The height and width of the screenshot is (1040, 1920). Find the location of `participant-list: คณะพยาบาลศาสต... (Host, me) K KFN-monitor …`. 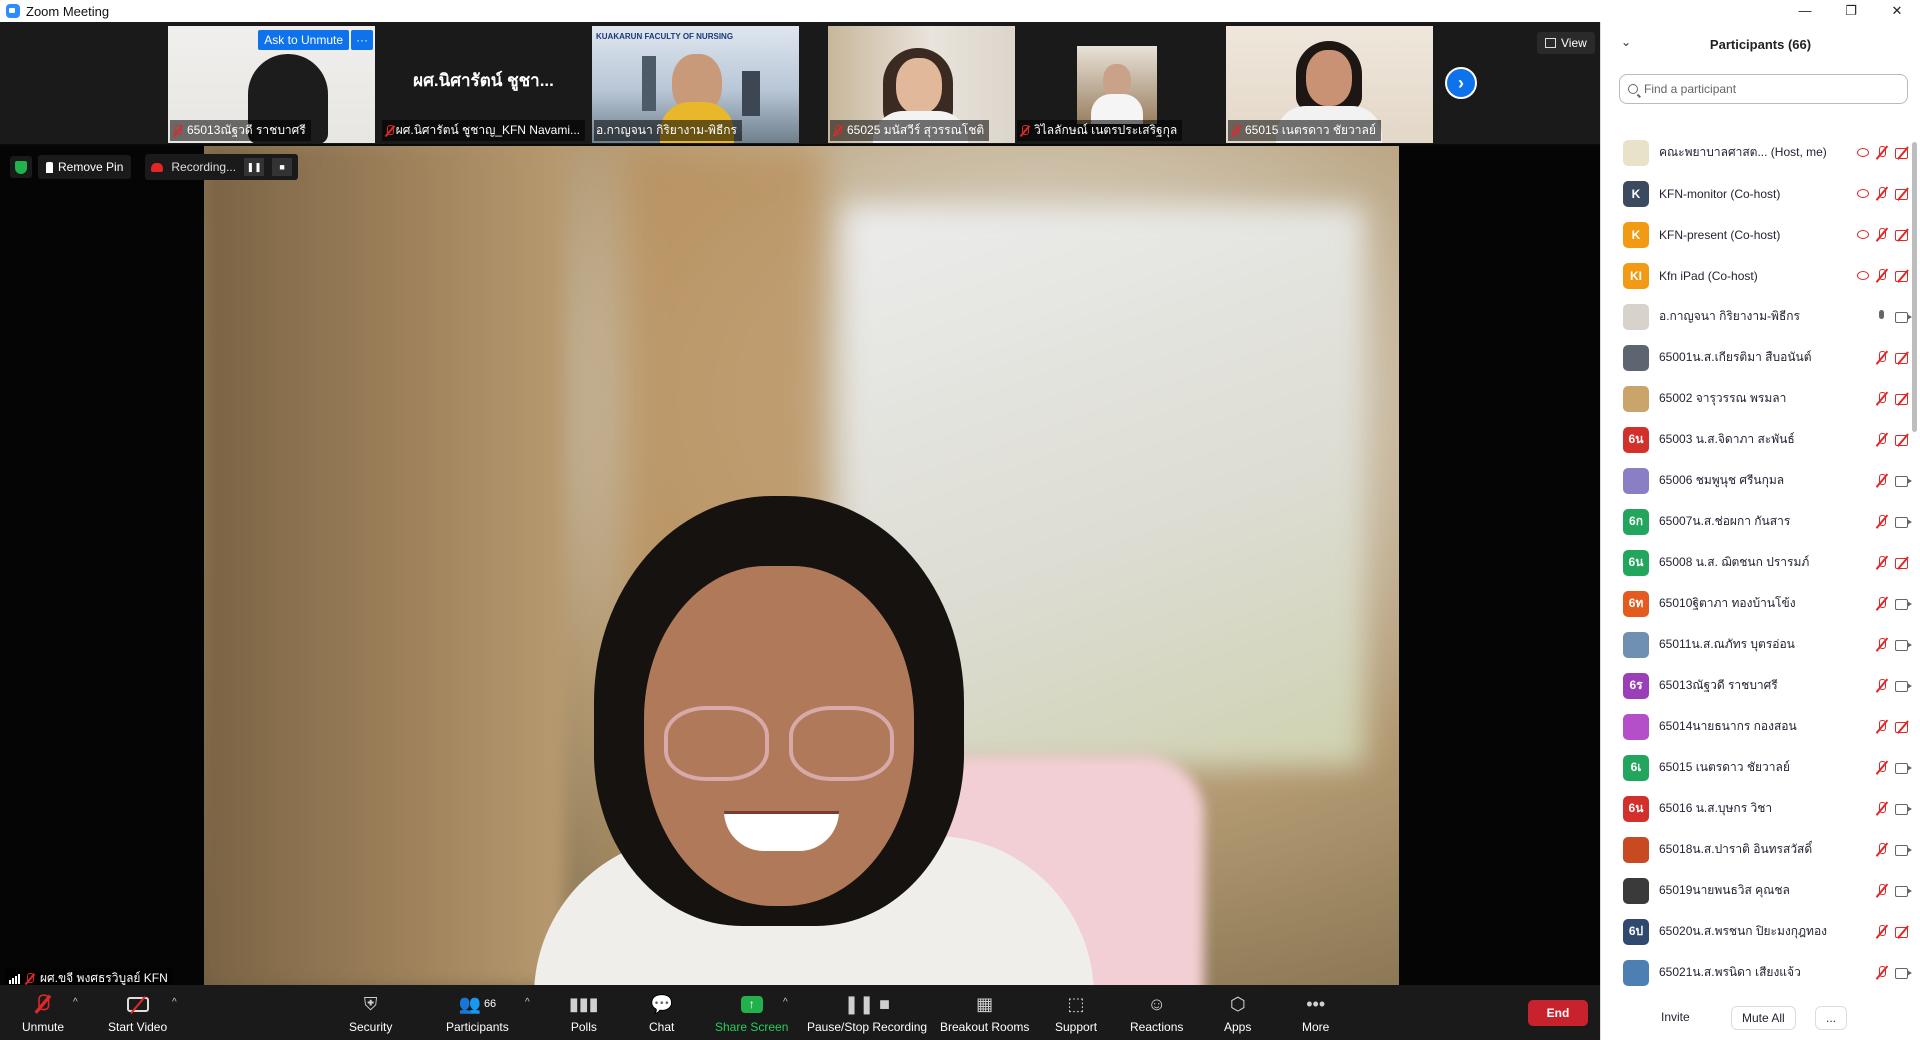

participant-list: คณะพยาบาลศาสต... (Host, me) K KFN-monitor … is located at coordinates (1756, 562).